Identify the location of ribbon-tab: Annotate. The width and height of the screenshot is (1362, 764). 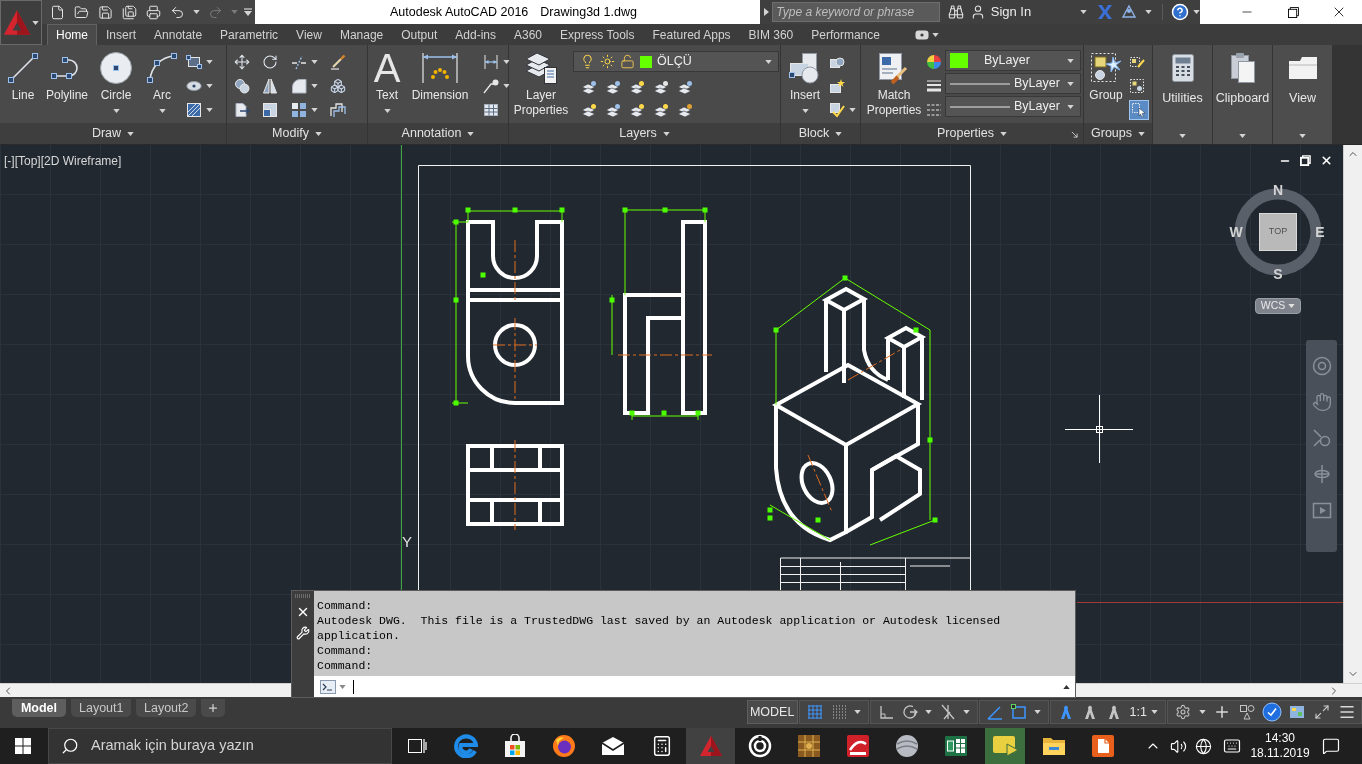
(178, 34).